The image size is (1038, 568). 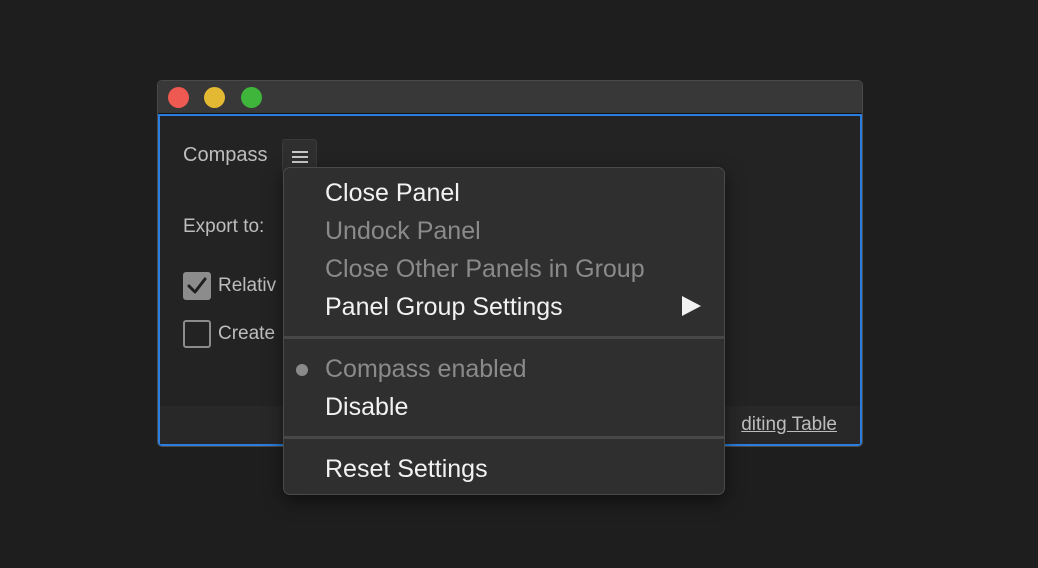 What do you see at coordinates (302, 370) in the screenshot?
I see `bullet-icon` at bounding box center [302, 370].